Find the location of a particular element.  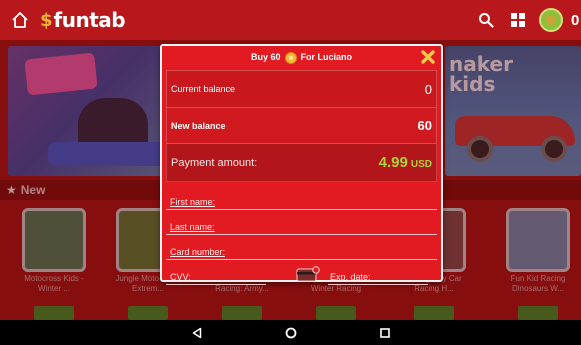

funtab-logo: $ funtab is located at coordinates (83, 20).